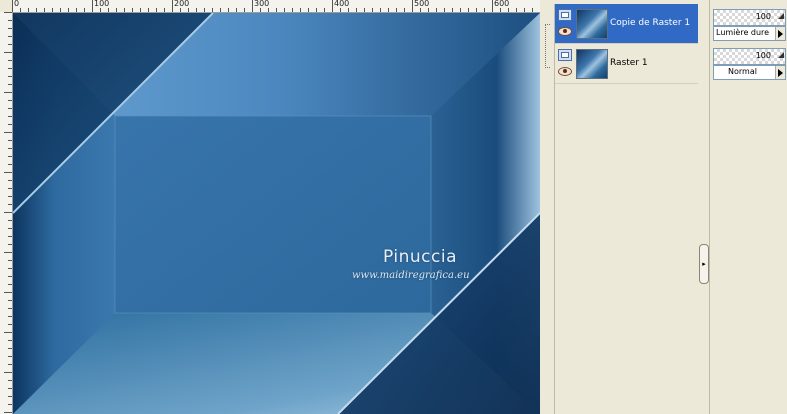 The width and height of the screenshot is (787, 414). I want to click on opacity-field-layer-1: 100, so click(749, 17).